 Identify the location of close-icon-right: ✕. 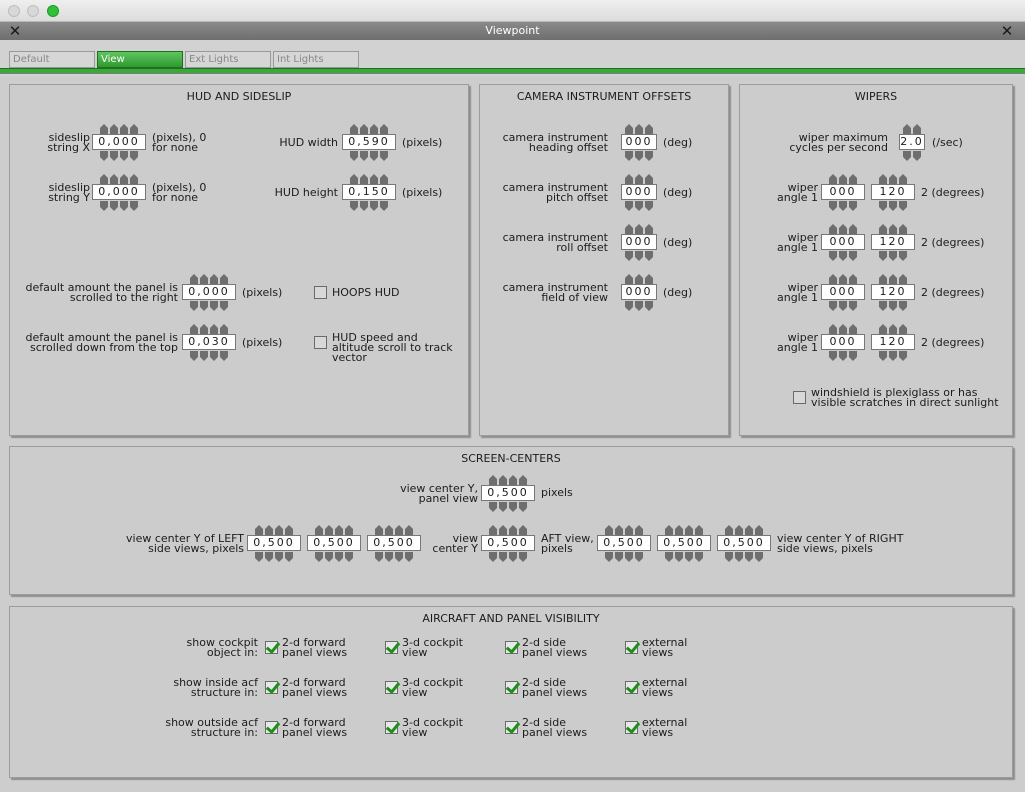
(1007, 31).